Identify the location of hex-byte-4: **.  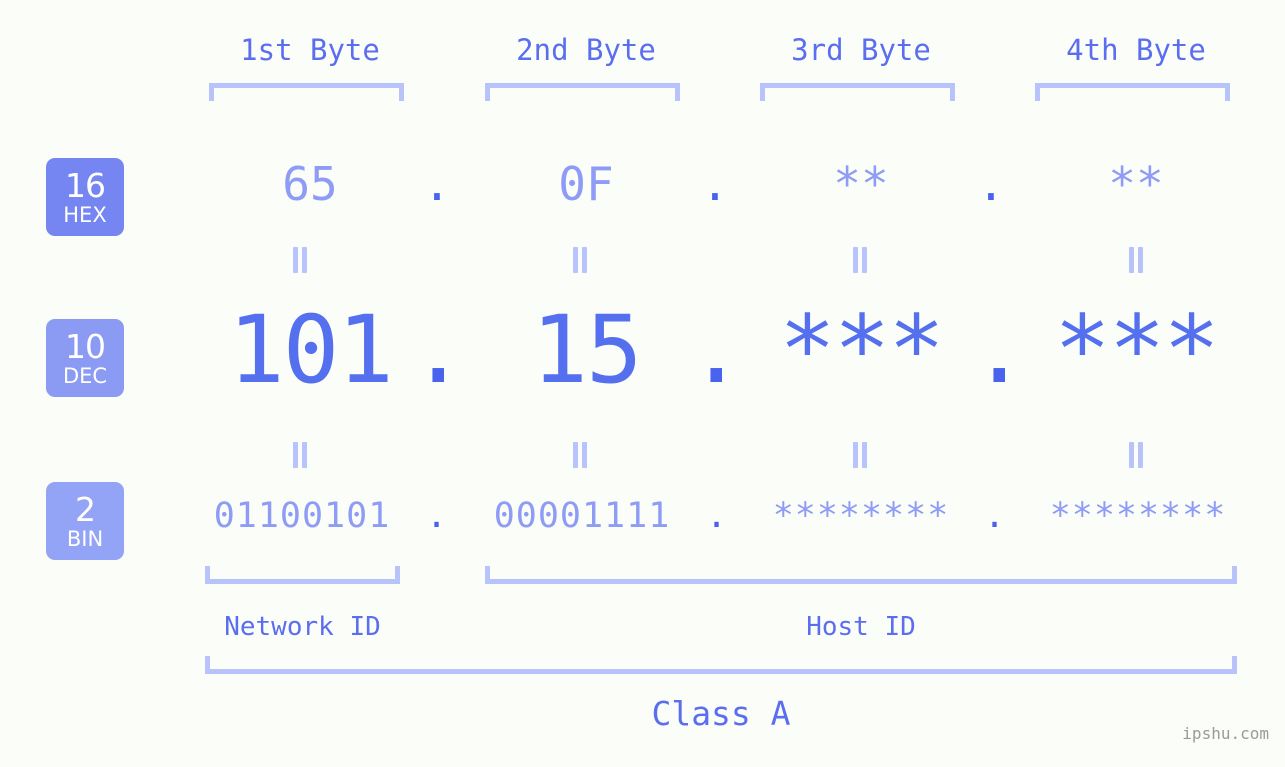
(1136, 184).